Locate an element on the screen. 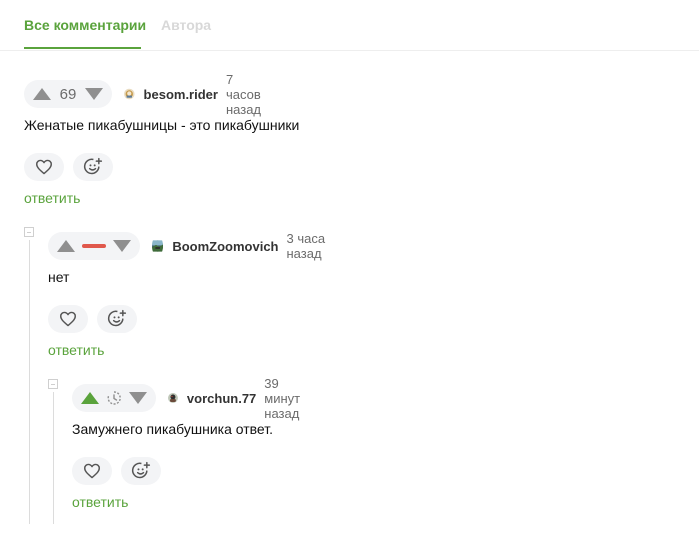 The height and width of the screenshot is (534, 699). tab-all-comments: Все комментарии is located at coordinates (85, 25).